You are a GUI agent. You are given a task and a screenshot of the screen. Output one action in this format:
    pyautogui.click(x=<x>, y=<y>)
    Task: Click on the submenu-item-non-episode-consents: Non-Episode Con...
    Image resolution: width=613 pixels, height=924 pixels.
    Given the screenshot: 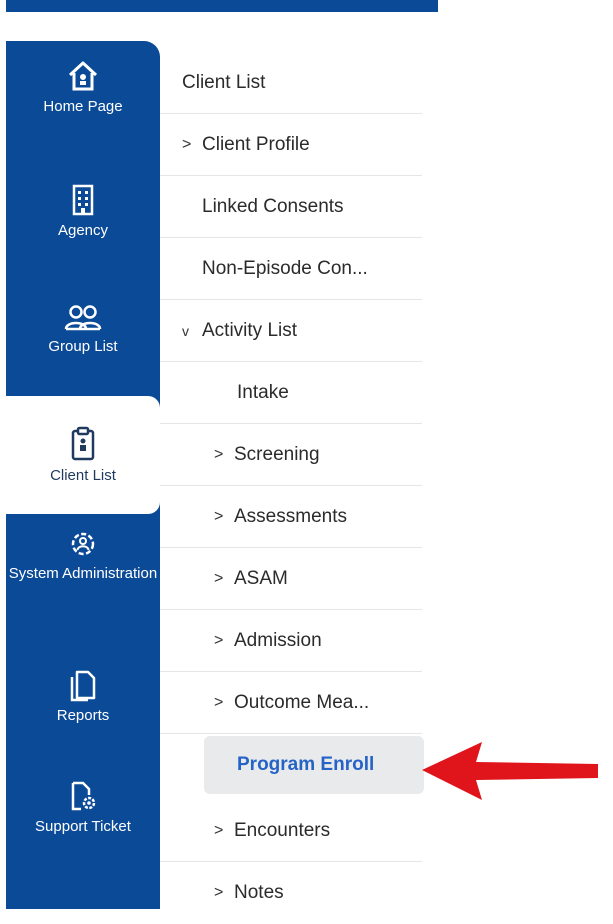 What is the action you would take?
    pyautogui.click(x=291, y=269)
    